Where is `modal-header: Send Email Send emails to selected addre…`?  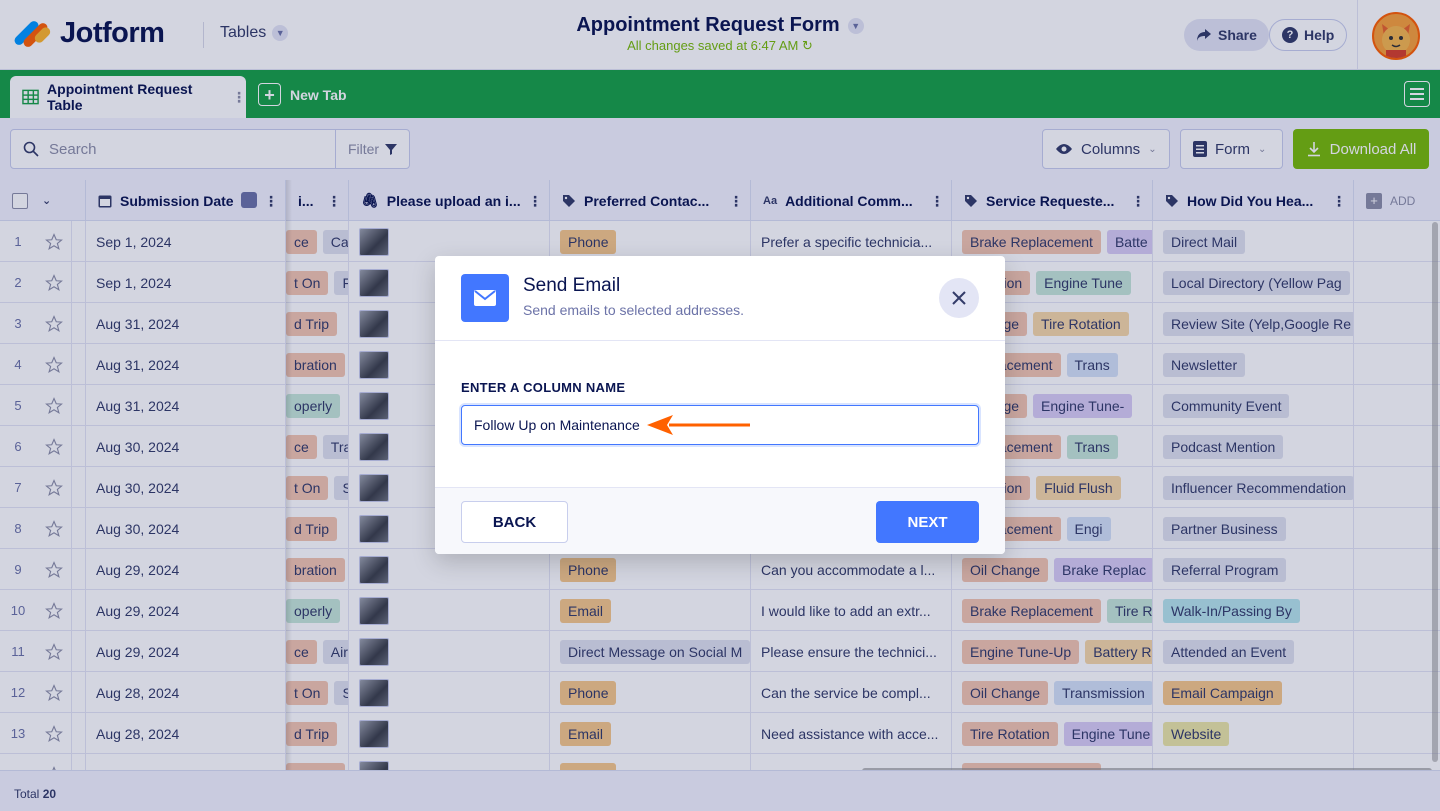 modal-header: Send Email Send emails to selected addre… is located at coordinates (720, 298).